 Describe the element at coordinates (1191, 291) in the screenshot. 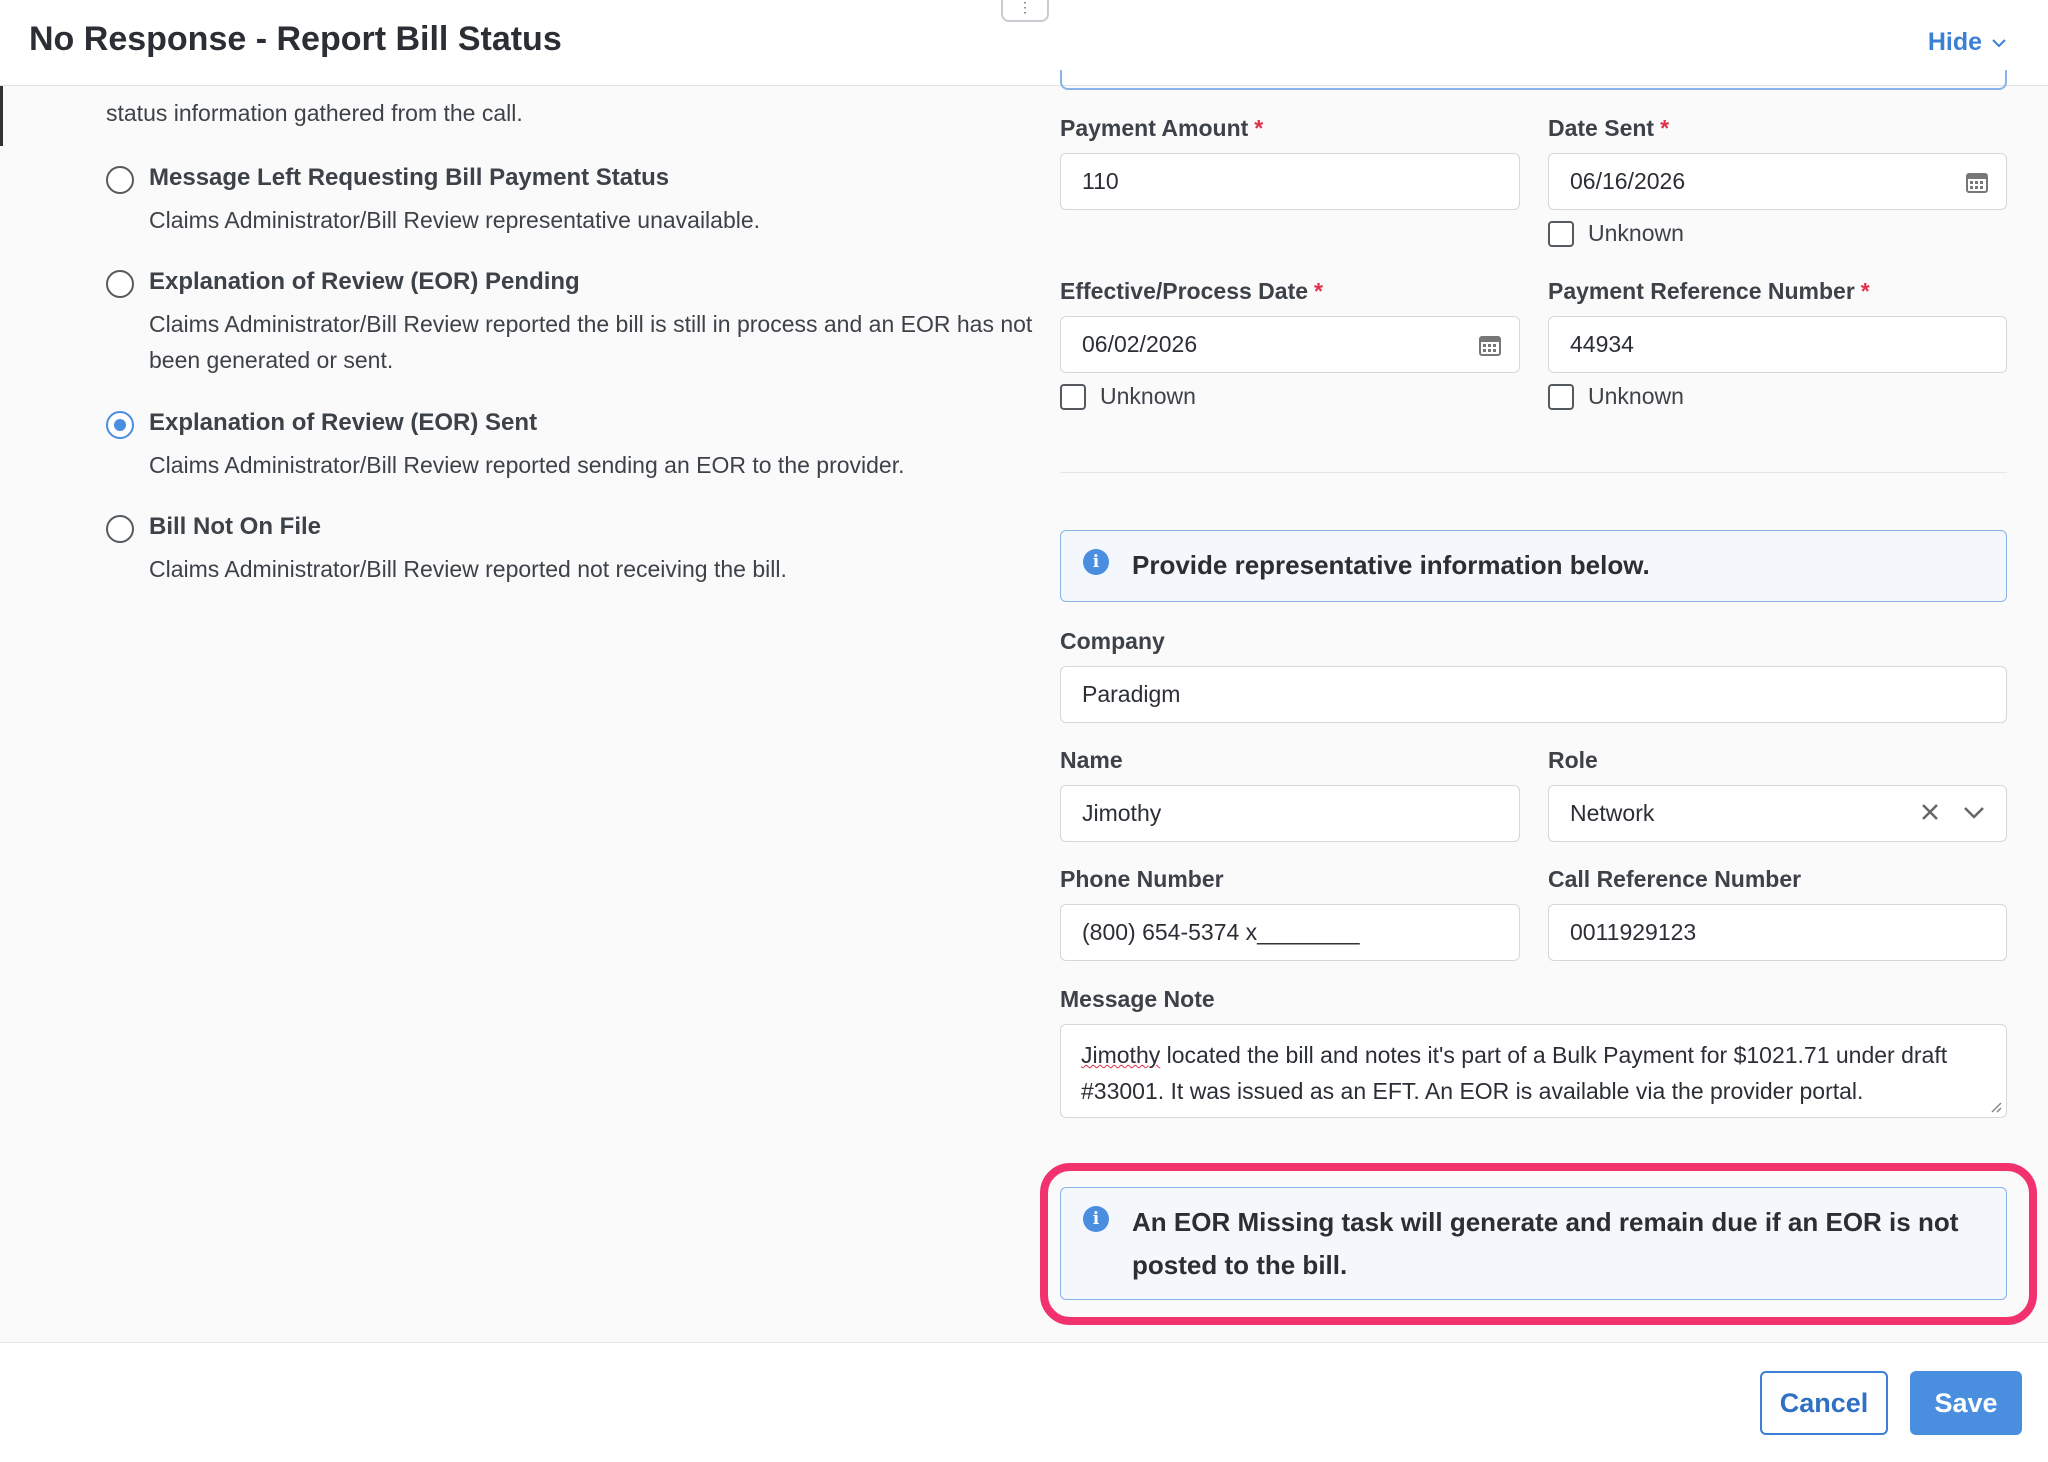

I see `effective-date-label: Effective/Process Date *` at that location.